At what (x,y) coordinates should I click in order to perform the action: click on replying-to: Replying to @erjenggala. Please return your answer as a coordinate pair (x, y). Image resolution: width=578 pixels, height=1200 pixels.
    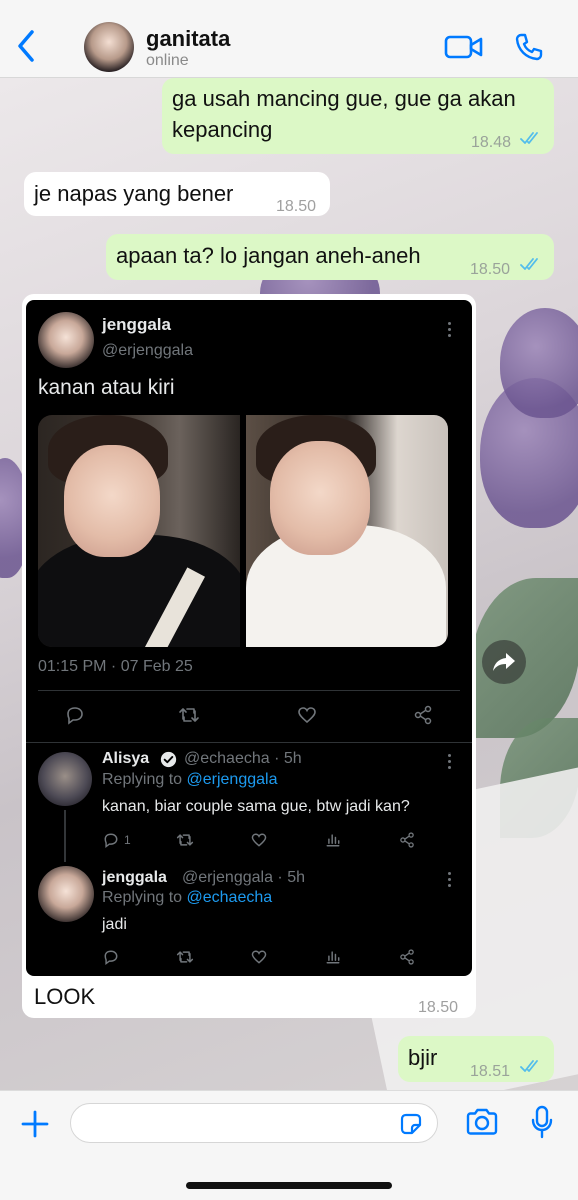
    Looking at the image, I should click on (190, 779).